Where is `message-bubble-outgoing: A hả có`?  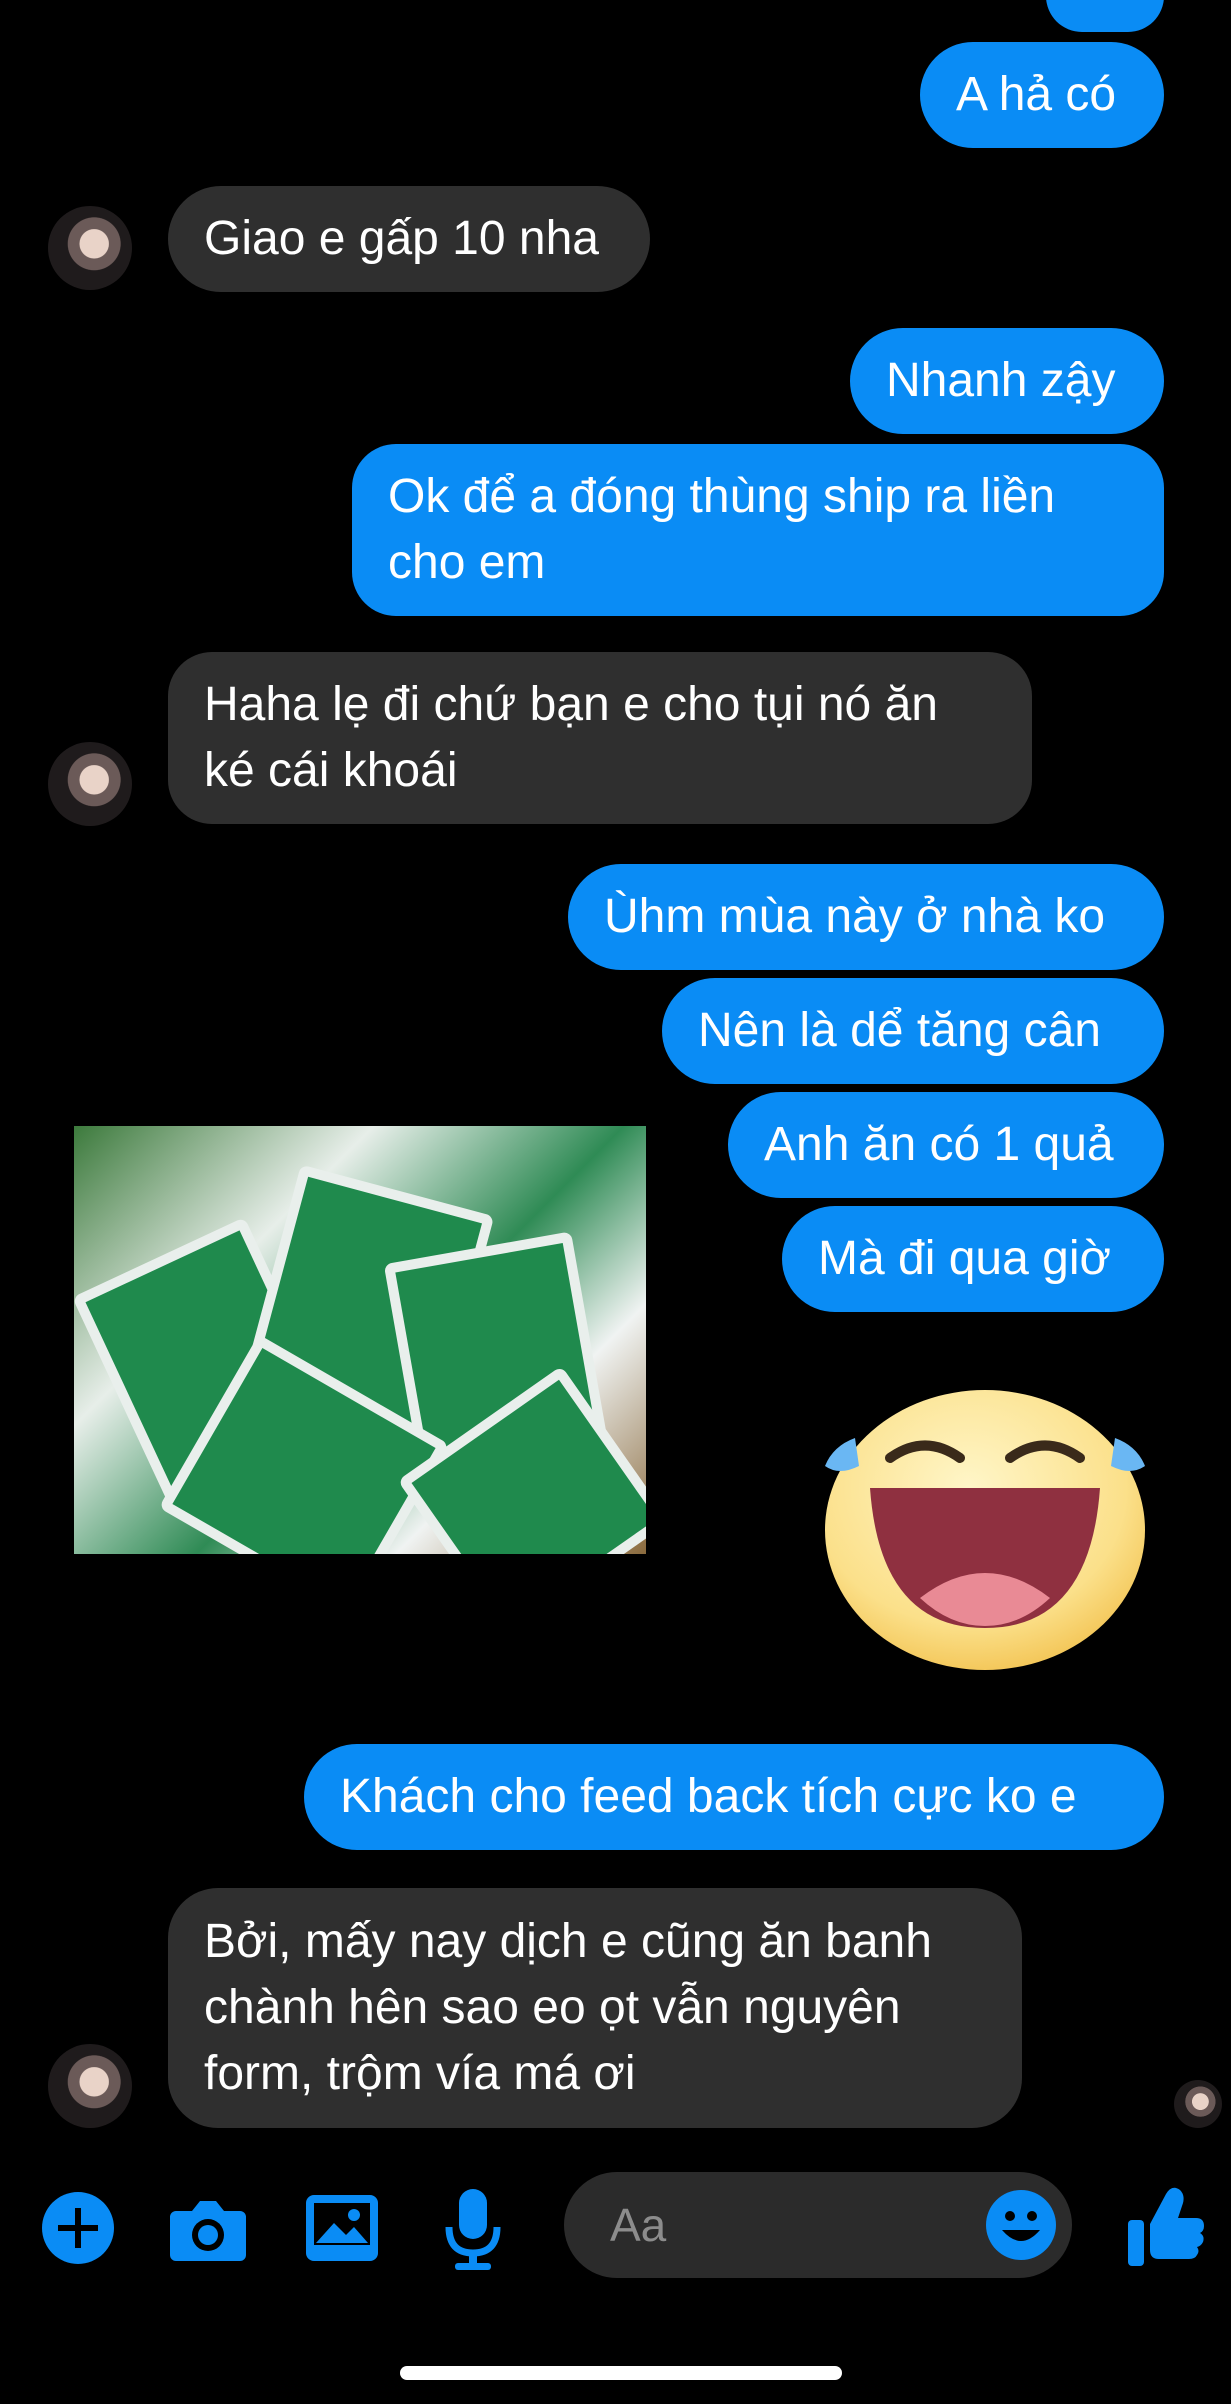
message-bubble-outgoing: A hả có is located at coordinates (1042, 95).